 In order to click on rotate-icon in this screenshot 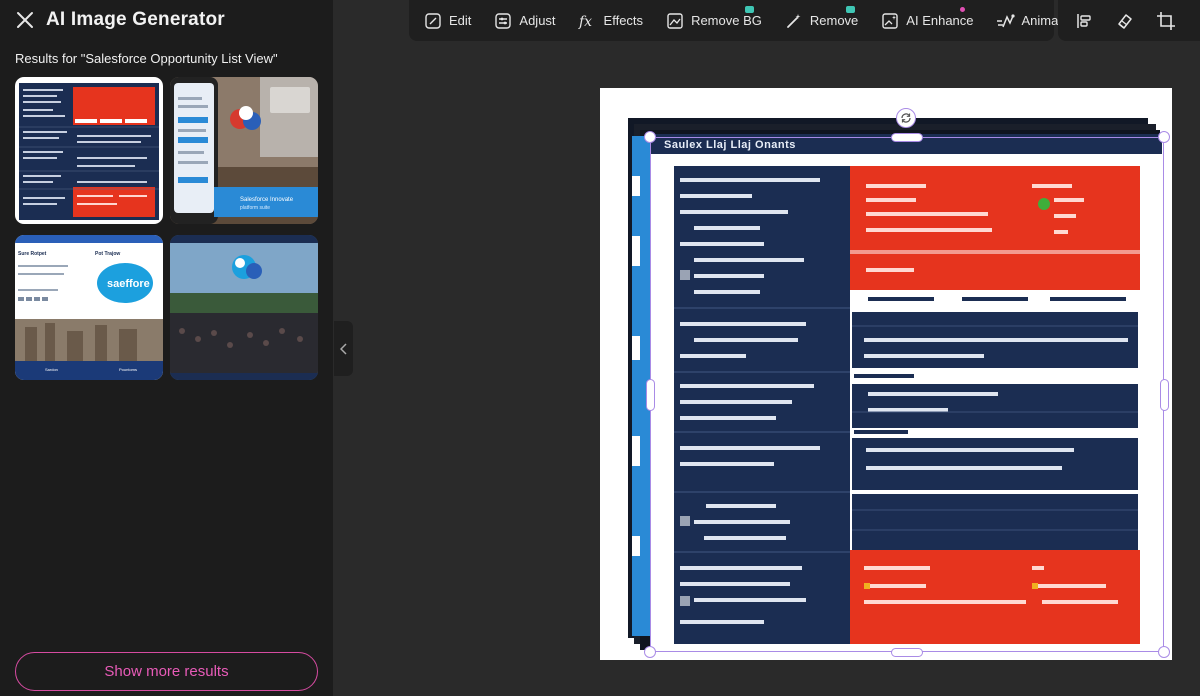, I will do `click(906, 118)`.